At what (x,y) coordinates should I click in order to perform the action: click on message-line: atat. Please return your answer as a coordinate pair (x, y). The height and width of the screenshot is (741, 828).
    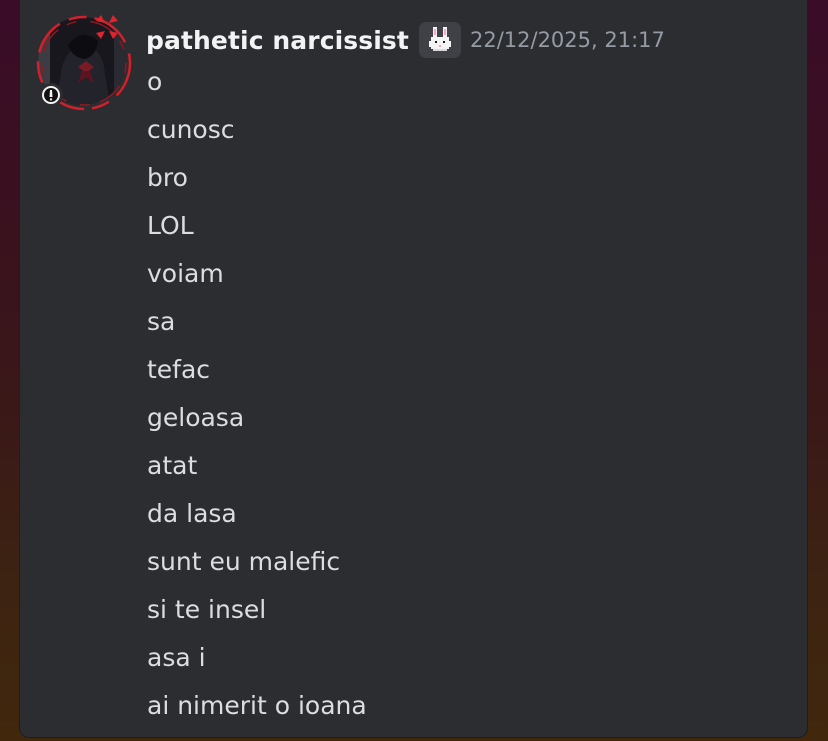
    Looking at the image, I should click on (172, 465).